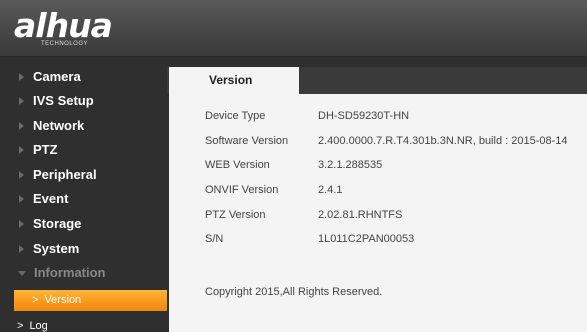 The height and width of the screenshot is (332, 587). What do you see at coordinates (235, 215) in the screenshot?
I see `info-key: PTZ Version` at bounding box center [235, 215].